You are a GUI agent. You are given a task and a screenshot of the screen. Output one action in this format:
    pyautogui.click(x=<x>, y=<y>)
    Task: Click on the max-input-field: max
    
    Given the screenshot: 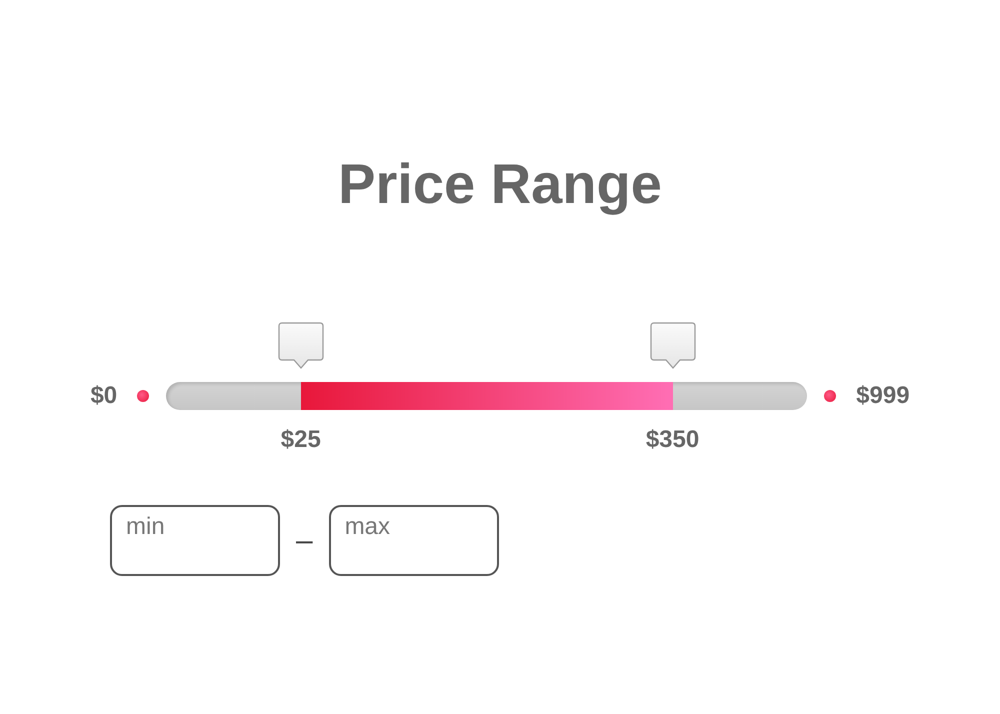 What is the action you would take?
    pyautogui.click(x=413, y=540)
    